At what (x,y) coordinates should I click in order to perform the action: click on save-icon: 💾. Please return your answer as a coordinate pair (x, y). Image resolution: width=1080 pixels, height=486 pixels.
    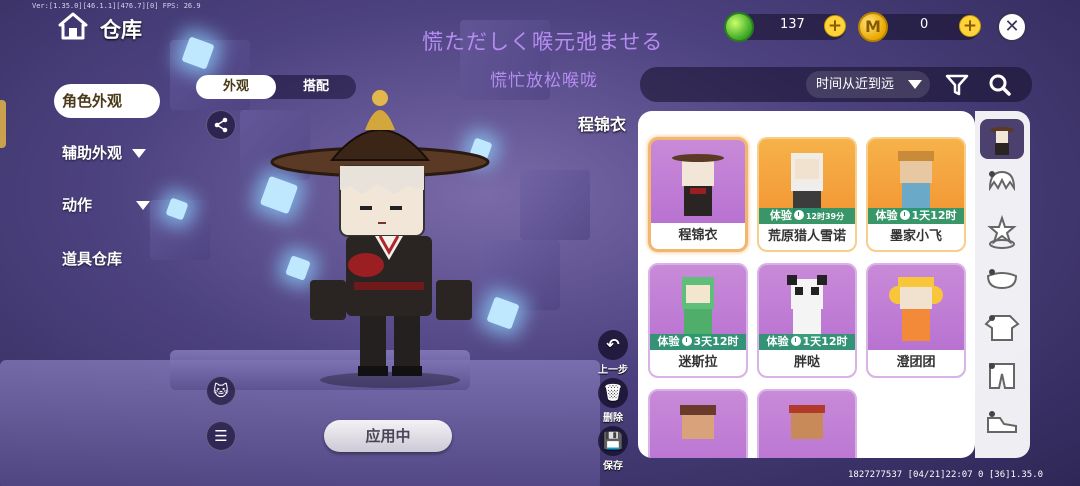
    Looking at the image, I should click on (613, 441).